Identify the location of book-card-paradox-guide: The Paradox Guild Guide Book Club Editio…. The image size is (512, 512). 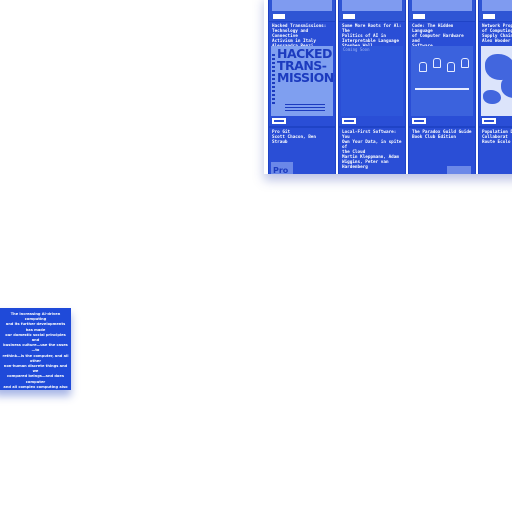
(442, 150).